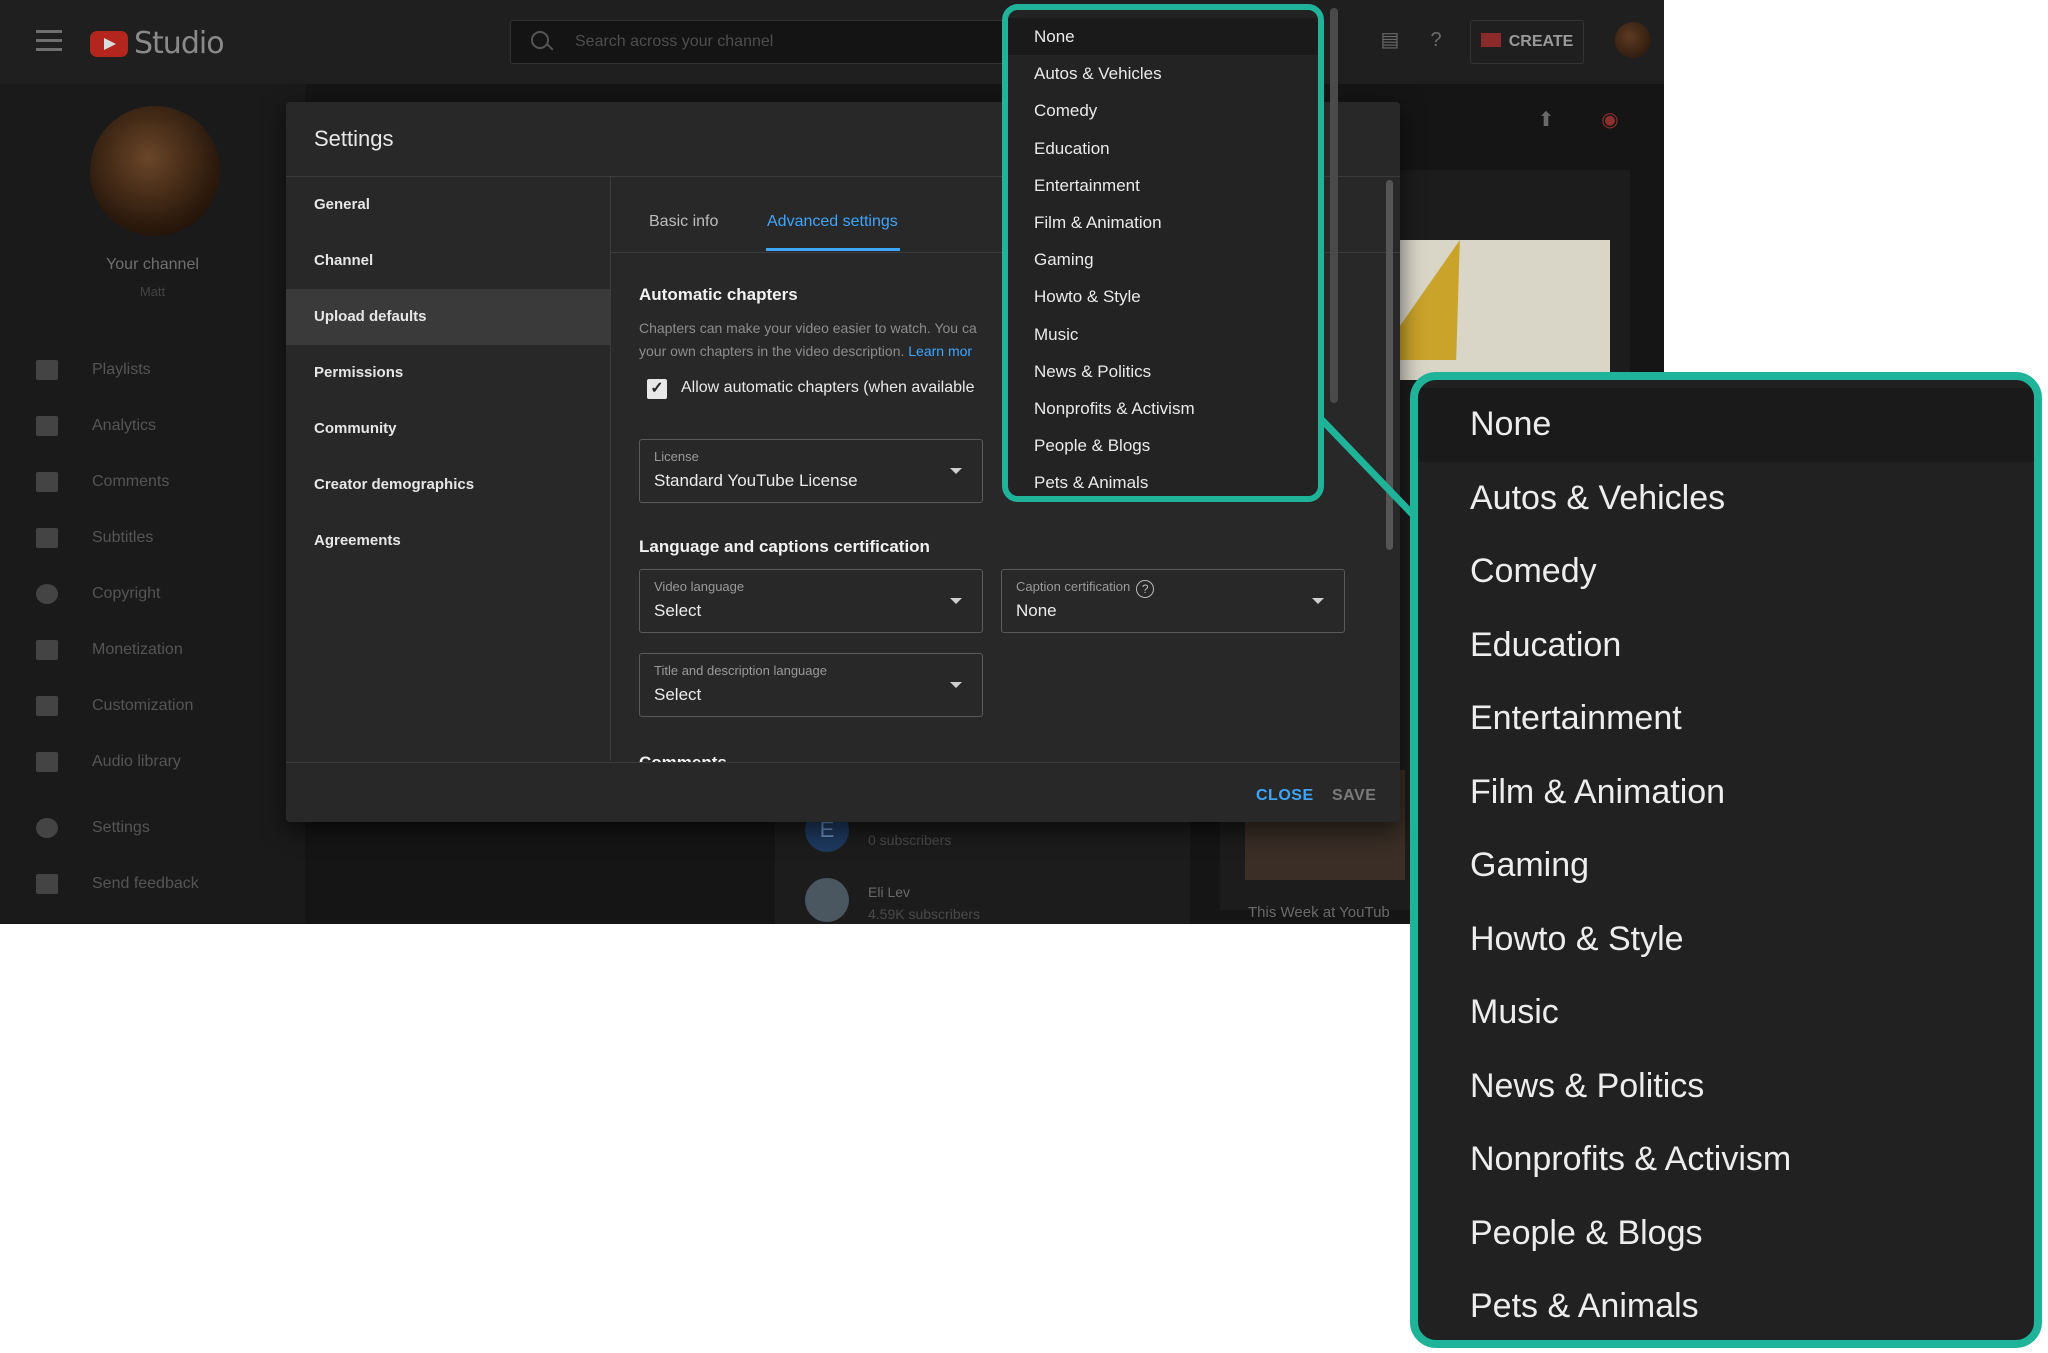 This screenshot has width=2048, height=1353. Describe the element at coordinates (1598, 497) in the screenshot. I see `zoom-option-autos-vehicles: Autos & Vehicles` at that location.